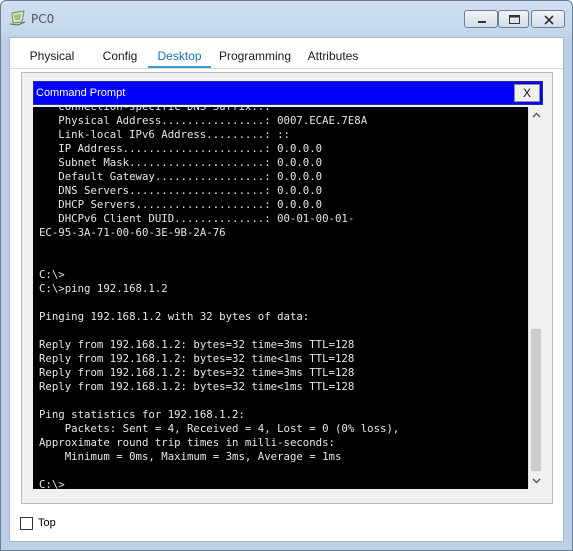 The width and height of the screenshot is (573, 551). What do you see at coordinates (18, 18) in the screenshot?
I see `pc-icon` at bounding box center [18, 18].